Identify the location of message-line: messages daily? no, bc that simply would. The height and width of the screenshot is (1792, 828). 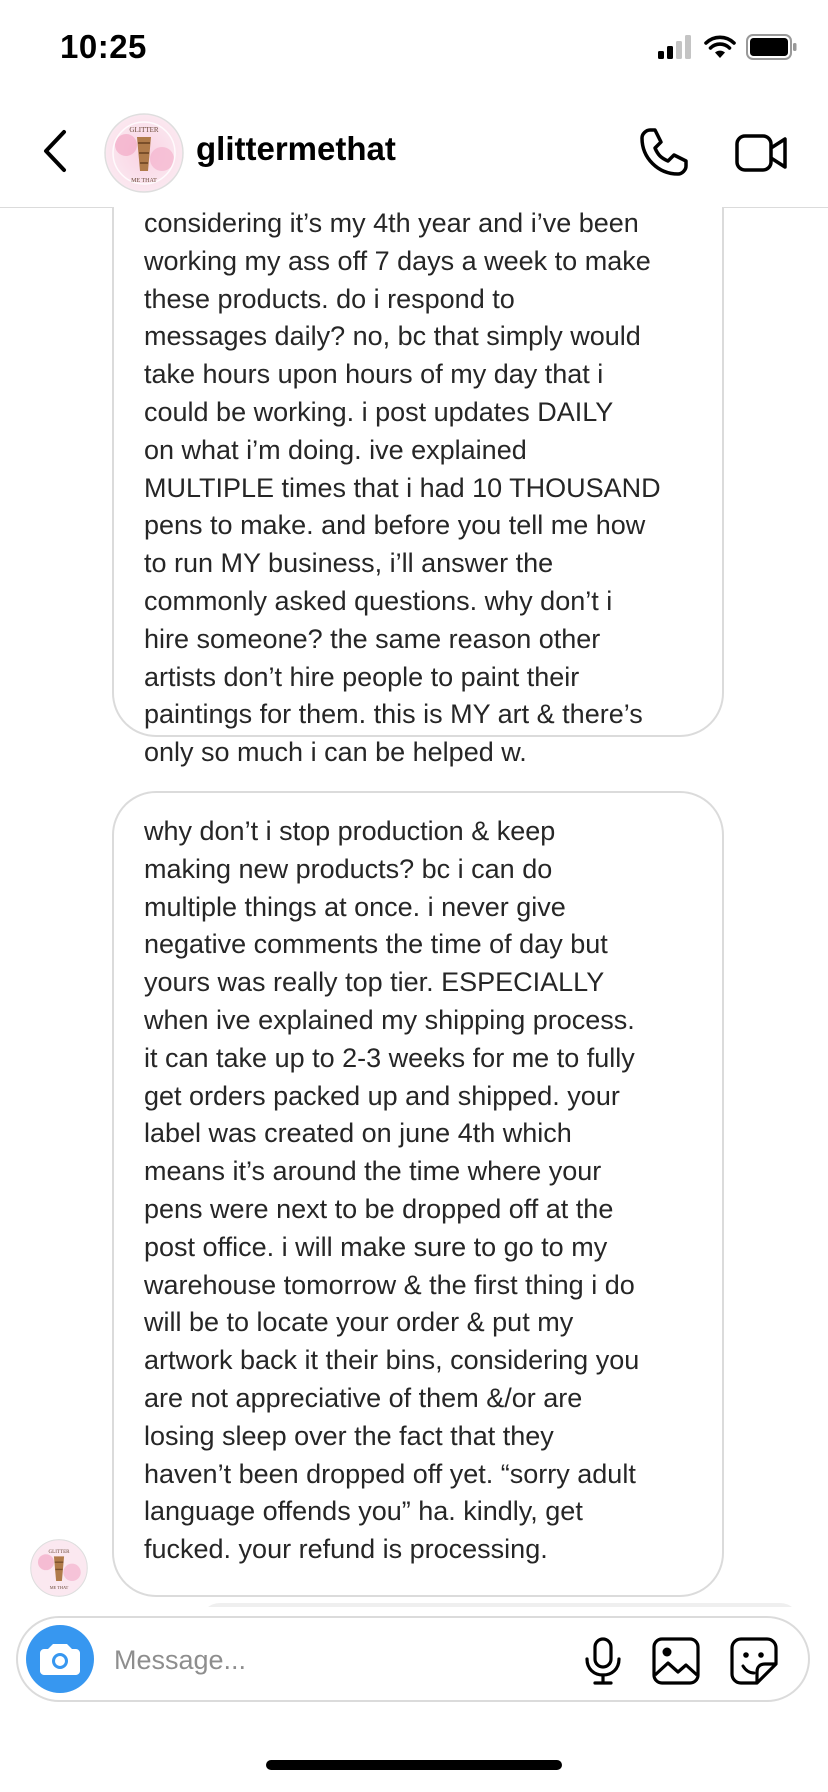
(392, 336).